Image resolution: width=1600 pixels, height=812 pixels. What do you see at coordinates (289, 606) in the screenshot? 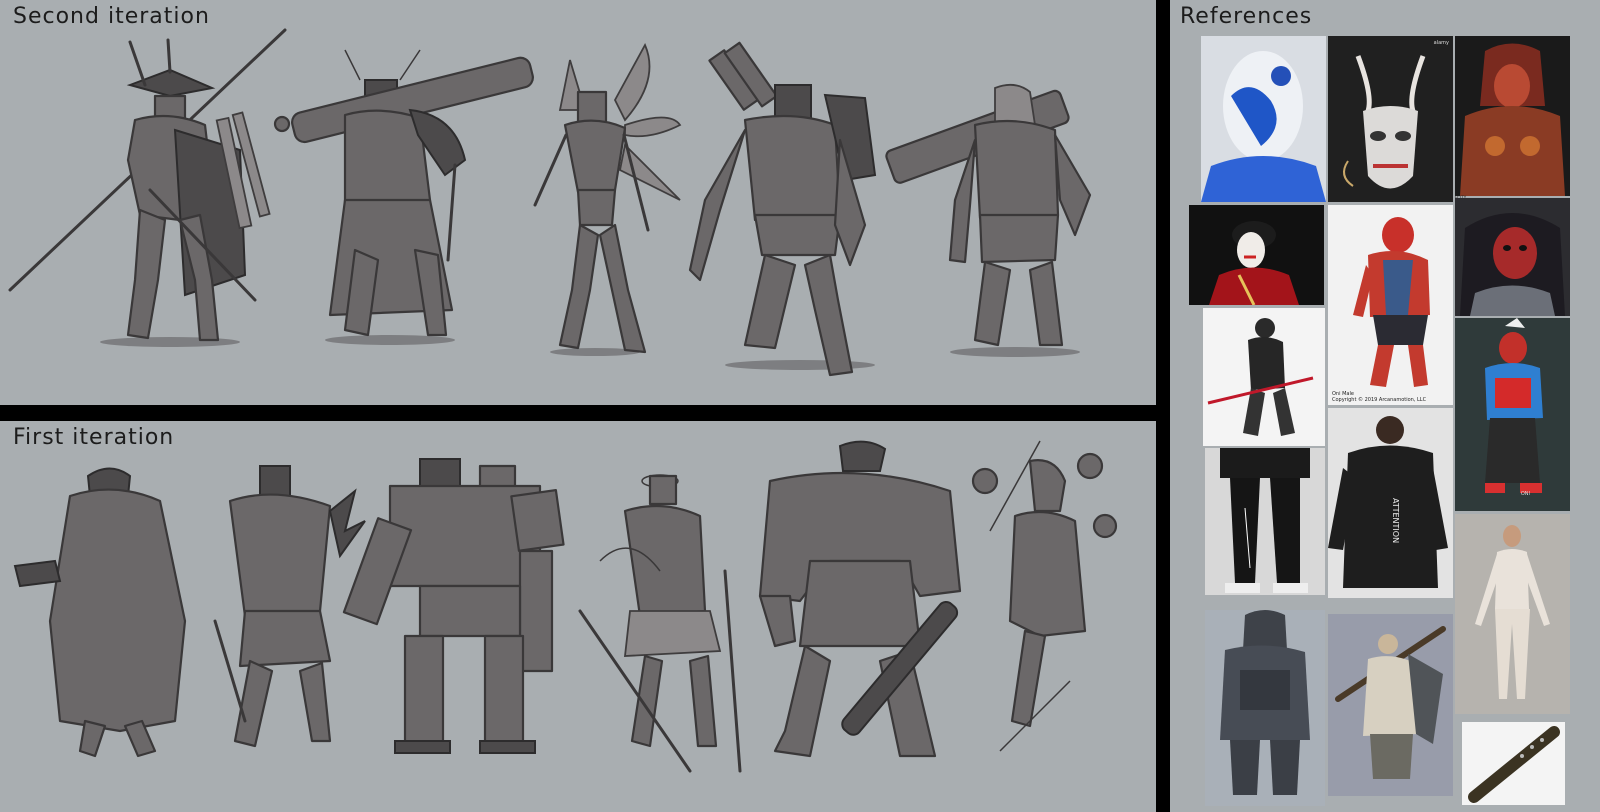
I see `sketch-armored-swordsman` at bounding box center [289, 606].